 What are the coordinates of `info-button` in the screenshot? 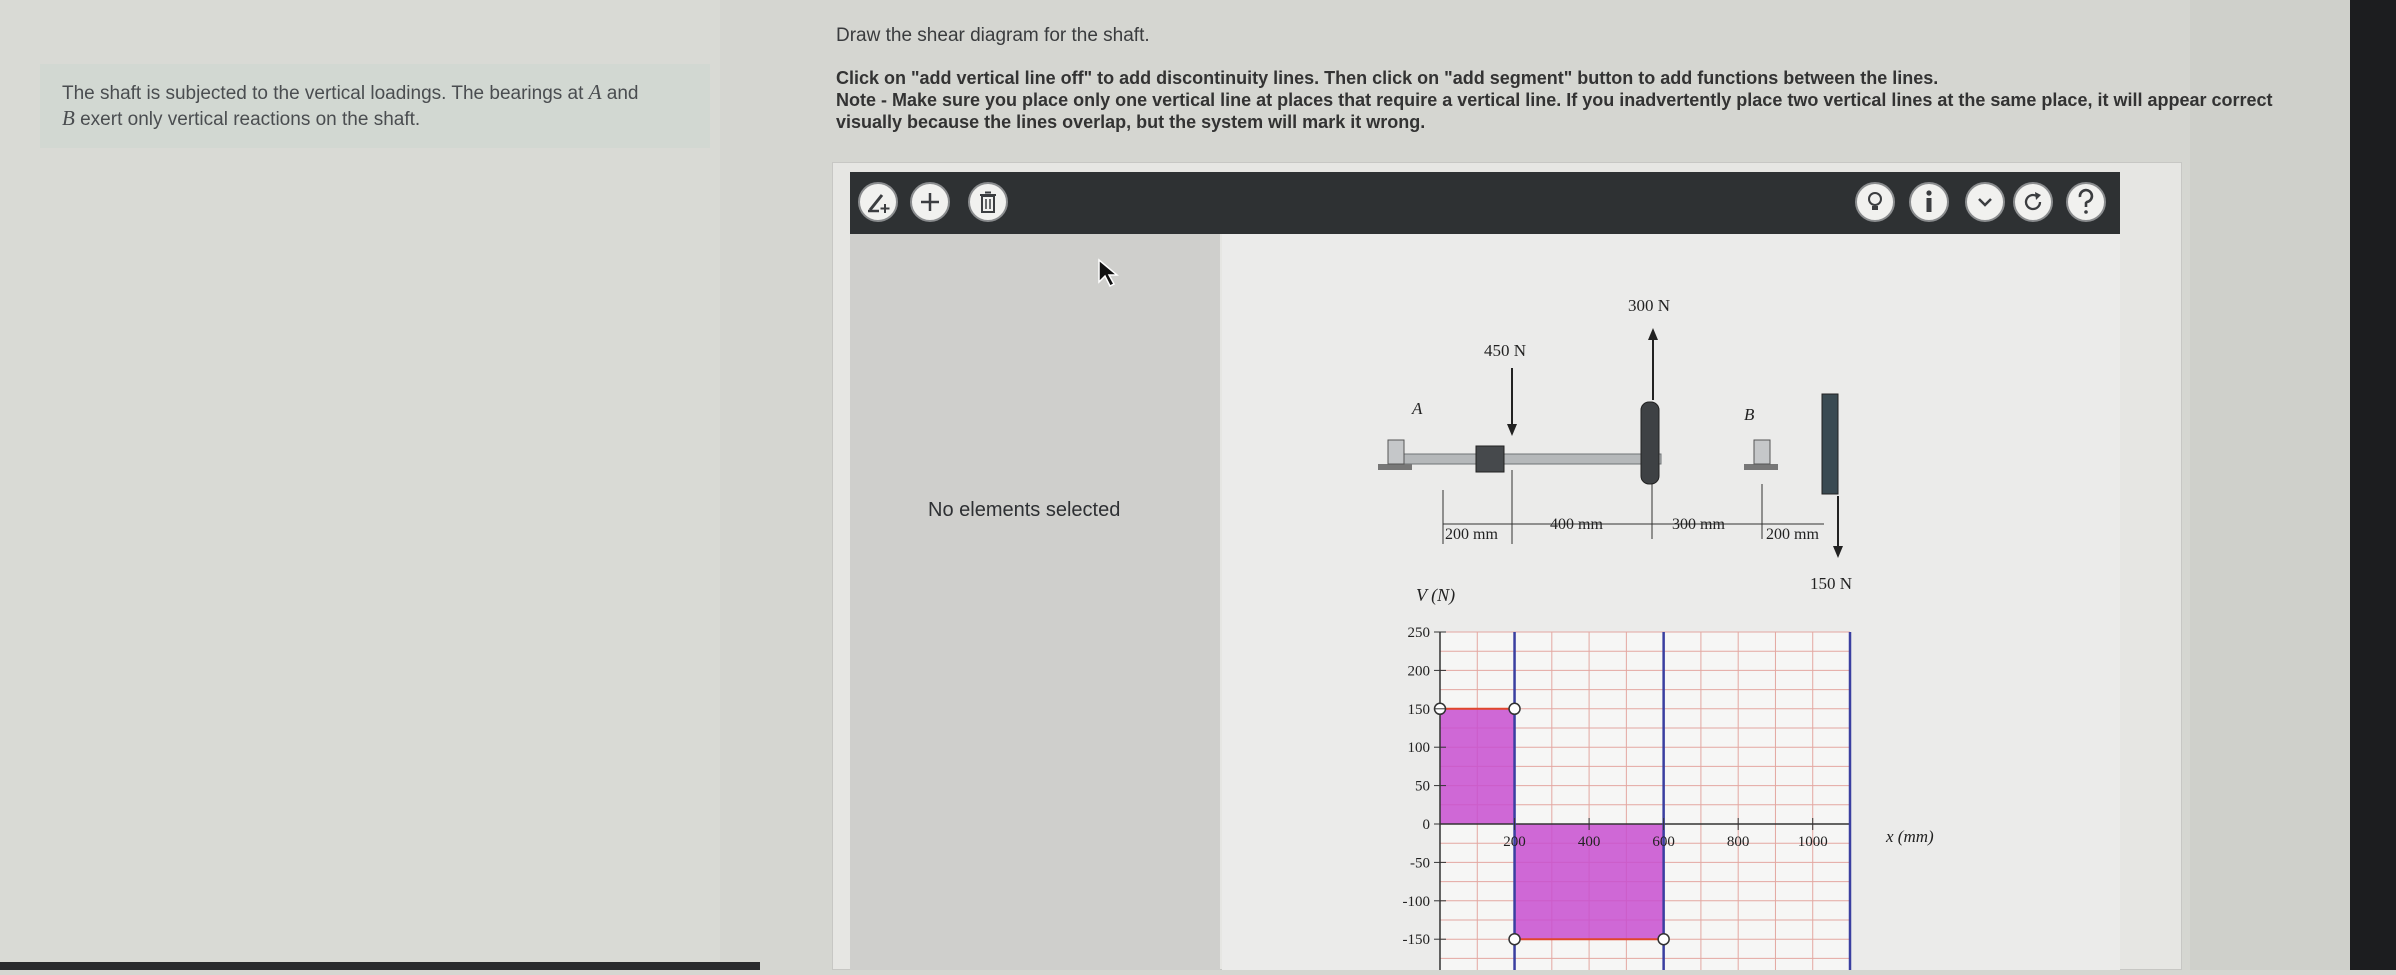 It's located at (1929, 202).